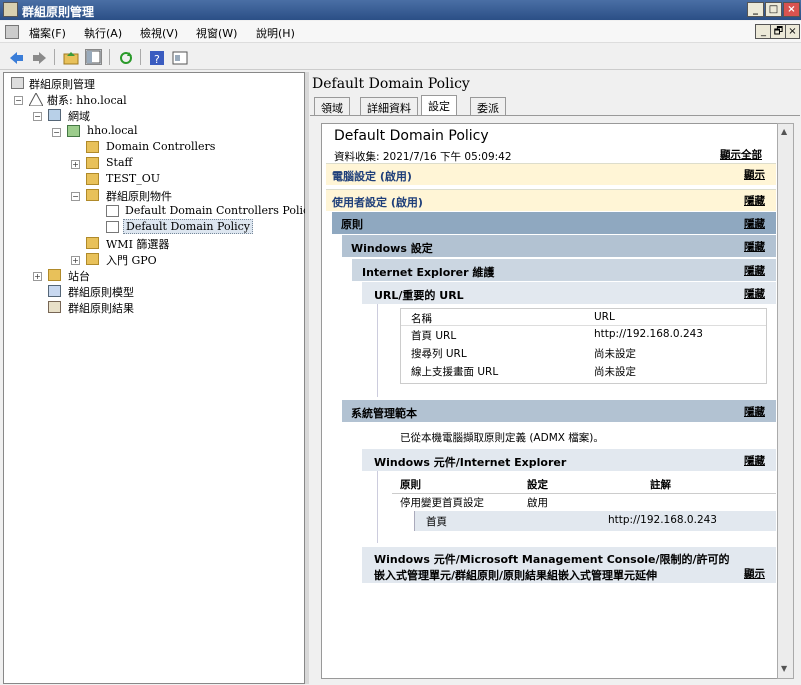 This screenshot has height=685, width=801. I want to click on tree-root: 群組原則管理, so click(62, 84).